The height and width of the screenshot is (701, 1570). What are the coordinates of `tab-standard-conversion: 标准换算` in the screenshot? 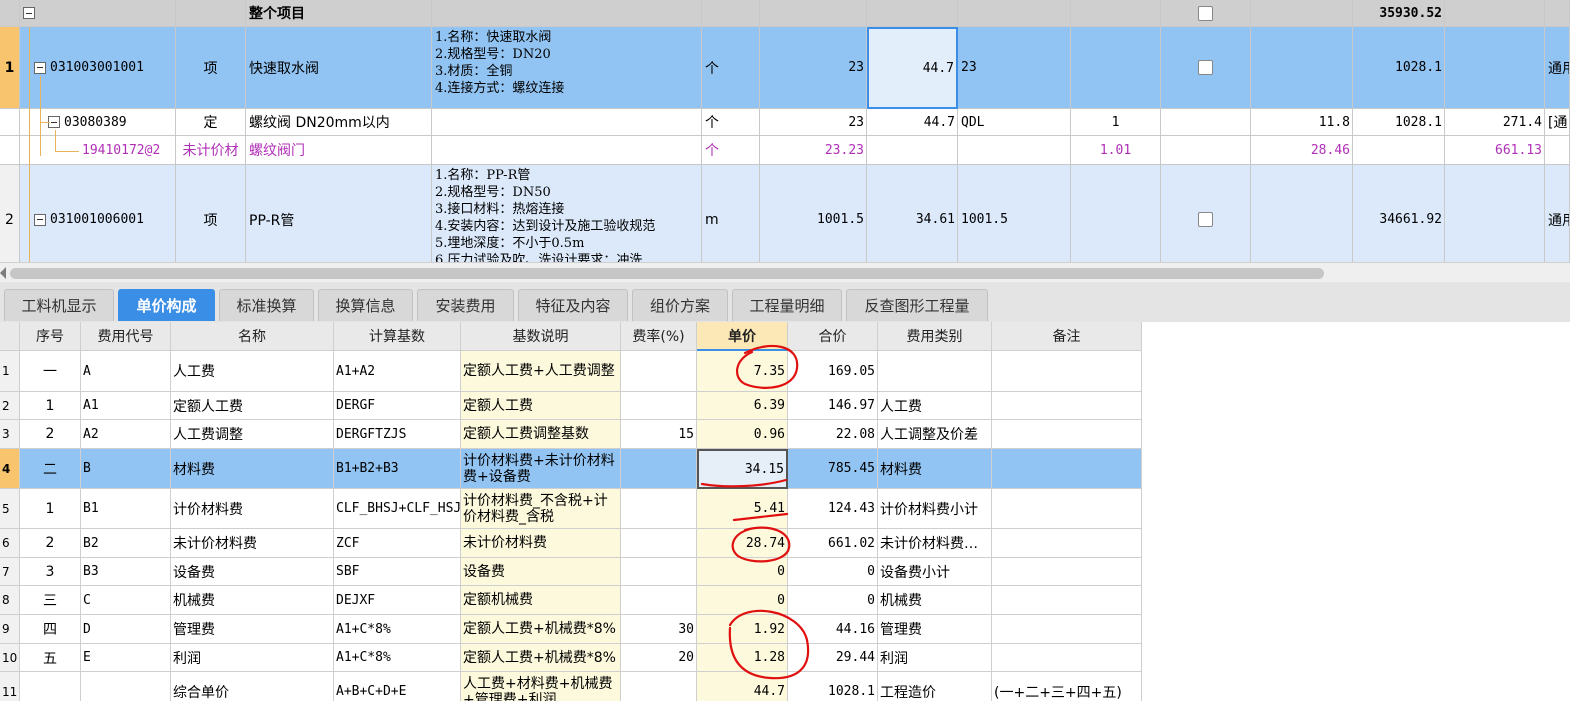 It's located at (266, 305).